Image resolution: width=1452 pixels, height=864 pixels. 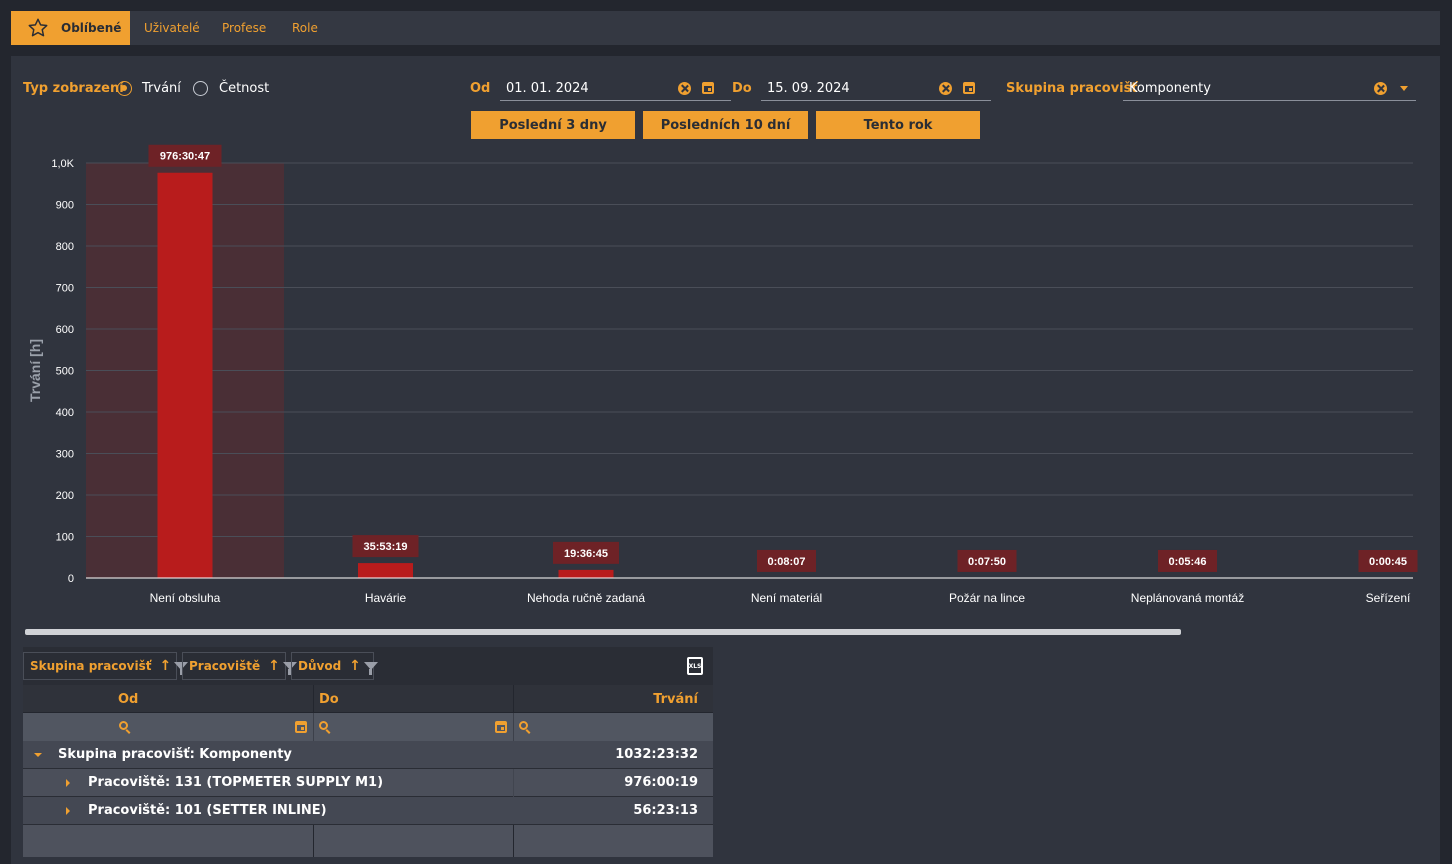 What do you see at coordinates (71, 579) in the screenshot?
I see `y-tick-label: 0` at bounding box center [71, 579].